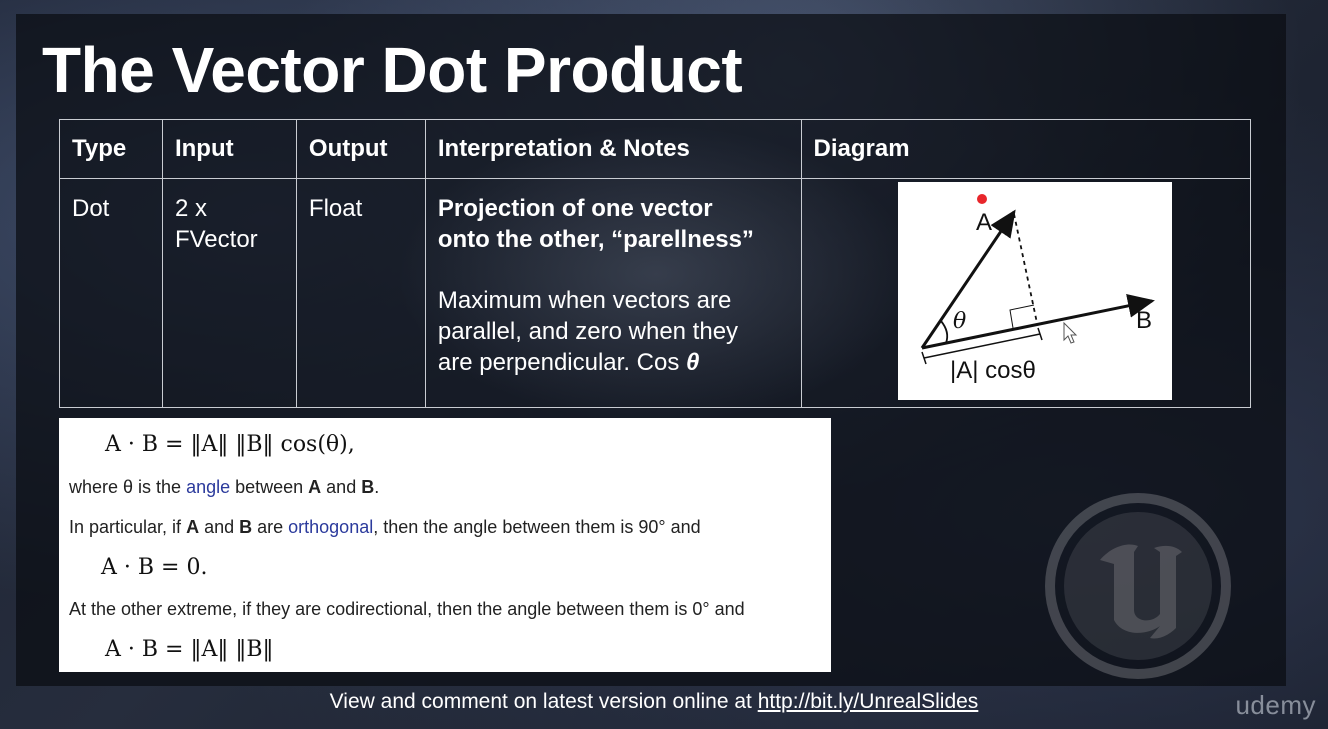  I want to click on orthogonal-link: orthogonal, so click(330, 527).